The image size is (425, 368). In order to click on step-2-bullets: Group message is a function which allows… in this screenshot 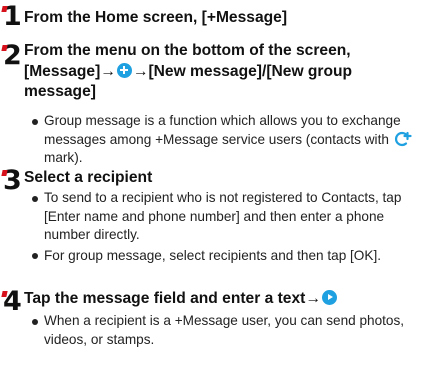, I will do `click(225, 141)`.